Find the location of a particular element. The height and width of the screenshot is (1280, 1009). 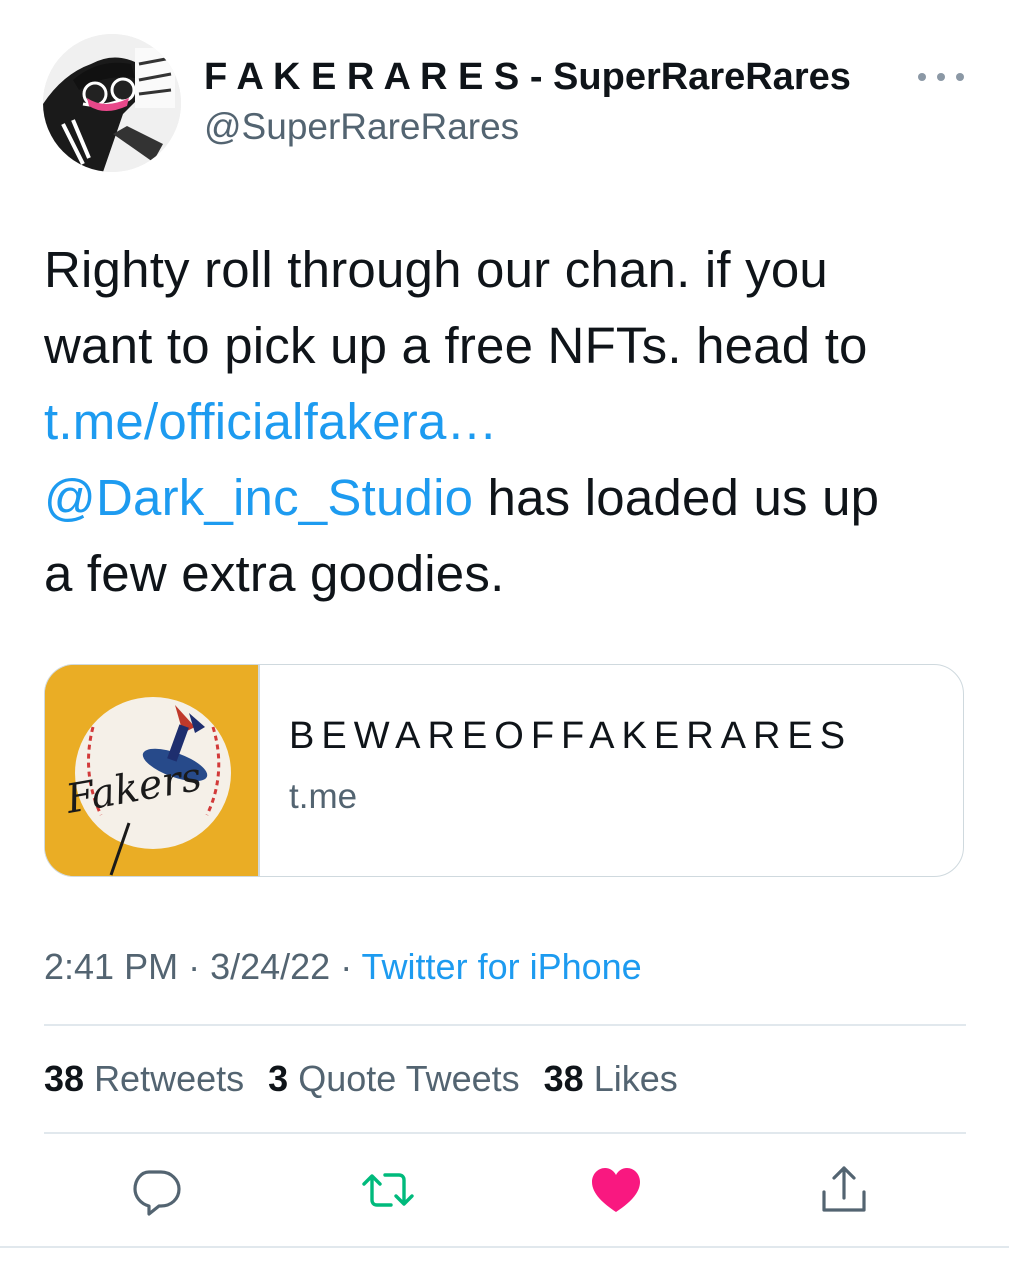

retweets-label: Retweets is located at coordinates (169, 1078).